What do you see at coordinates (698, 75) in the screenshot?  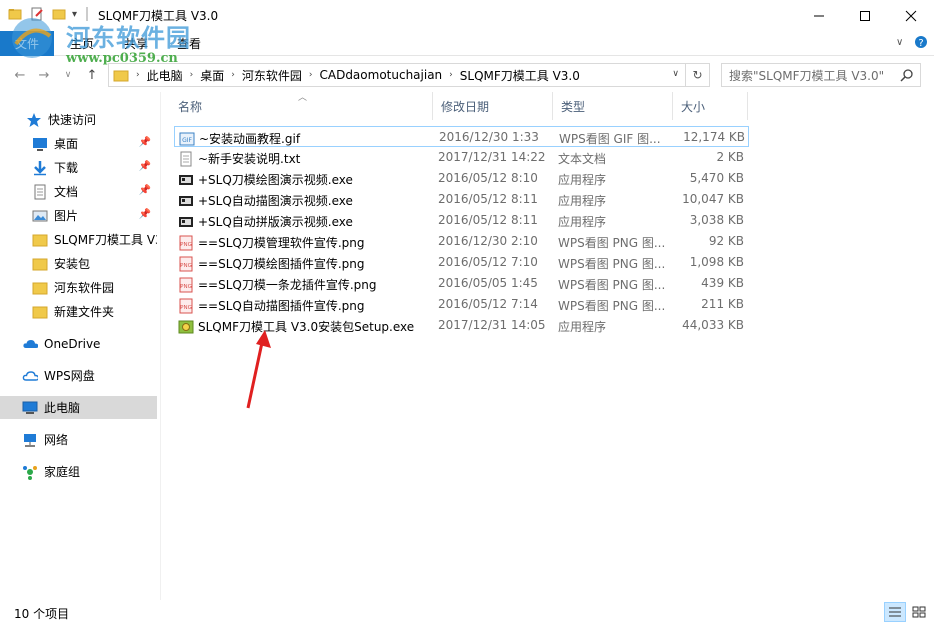 I see `refresh-button: ↻` at bounding box center [698, 75].